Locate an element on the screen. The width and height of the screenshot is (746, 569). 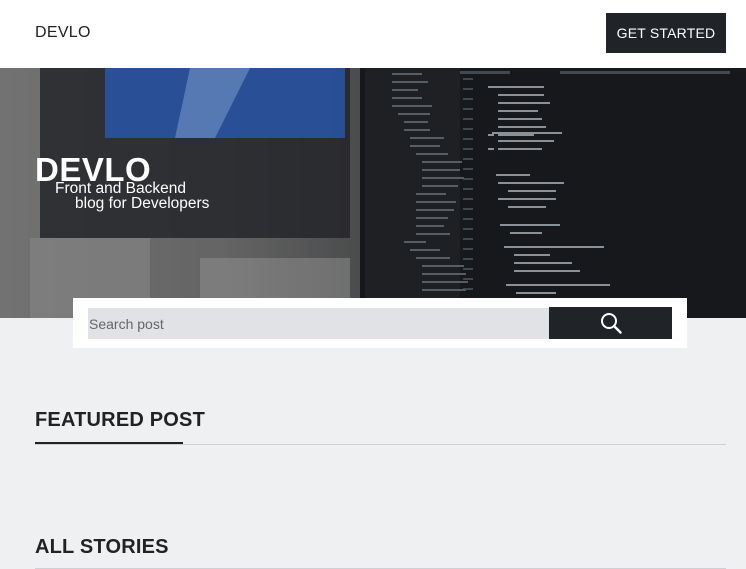
get-started-button: GET STARTED is located at coordinates (666, 33).